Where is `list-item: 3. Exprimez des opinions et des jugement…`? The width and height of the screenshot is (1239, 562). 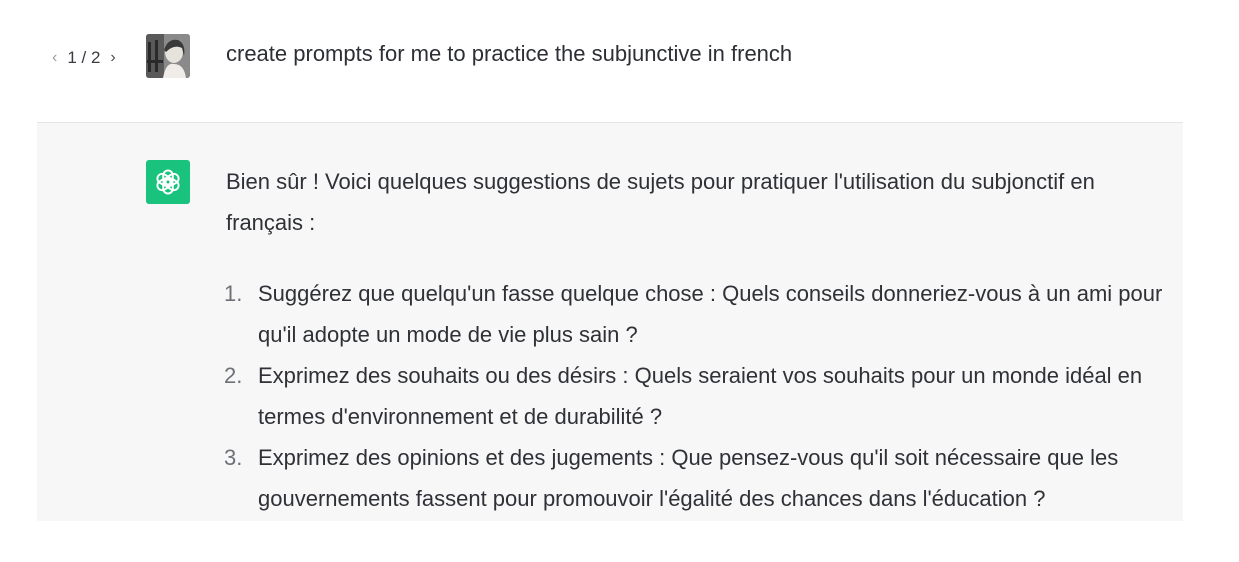 list-item: 3. Exprimez des opinions et des jugement… is located at coordinates (700, 478).